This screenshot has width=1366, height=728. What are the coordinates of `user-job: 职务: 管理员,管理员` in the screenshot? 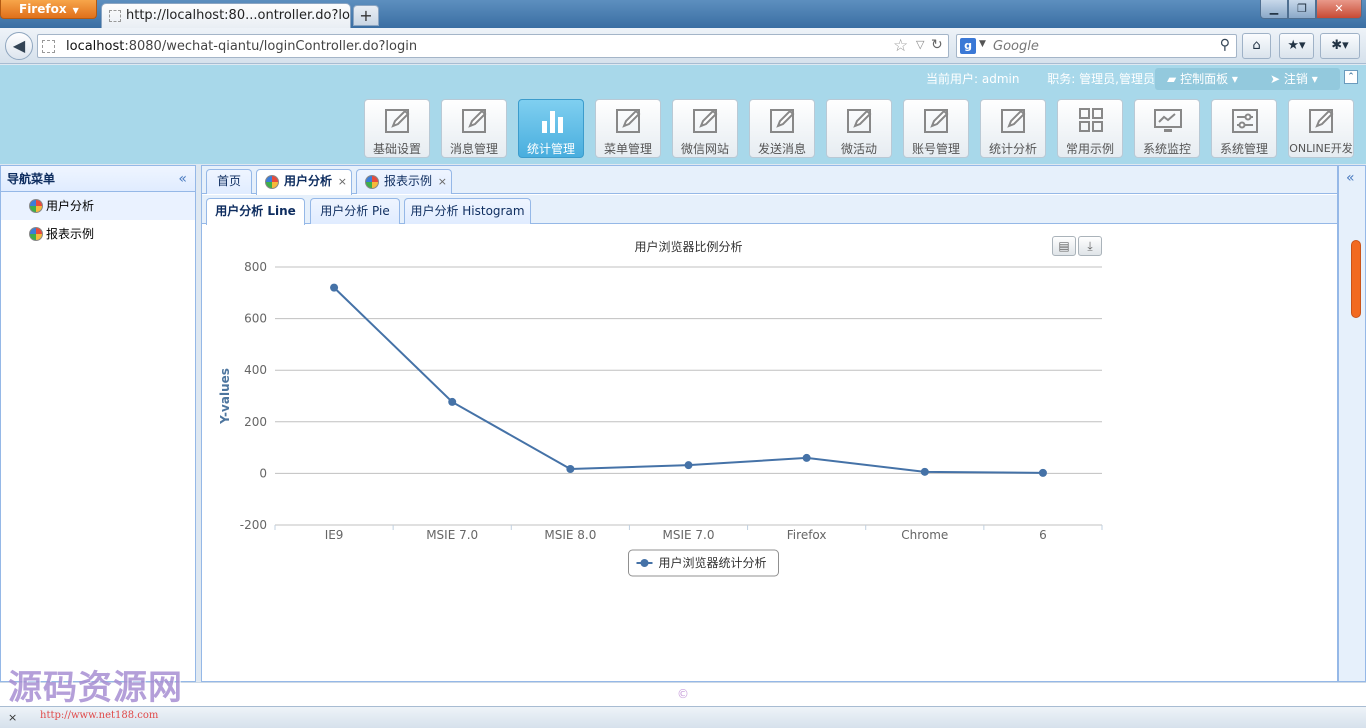 It's located at (1101, 79).